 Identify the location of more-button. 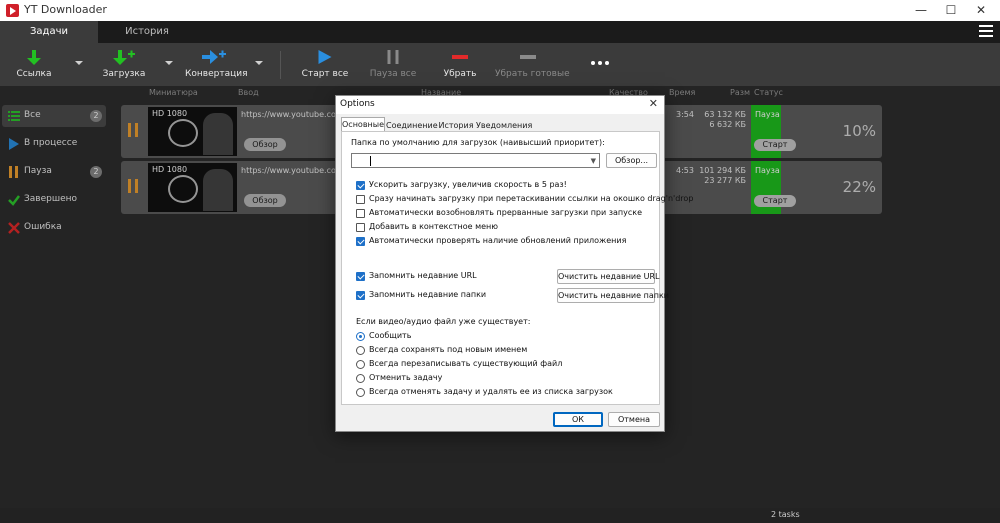
(600, 64).